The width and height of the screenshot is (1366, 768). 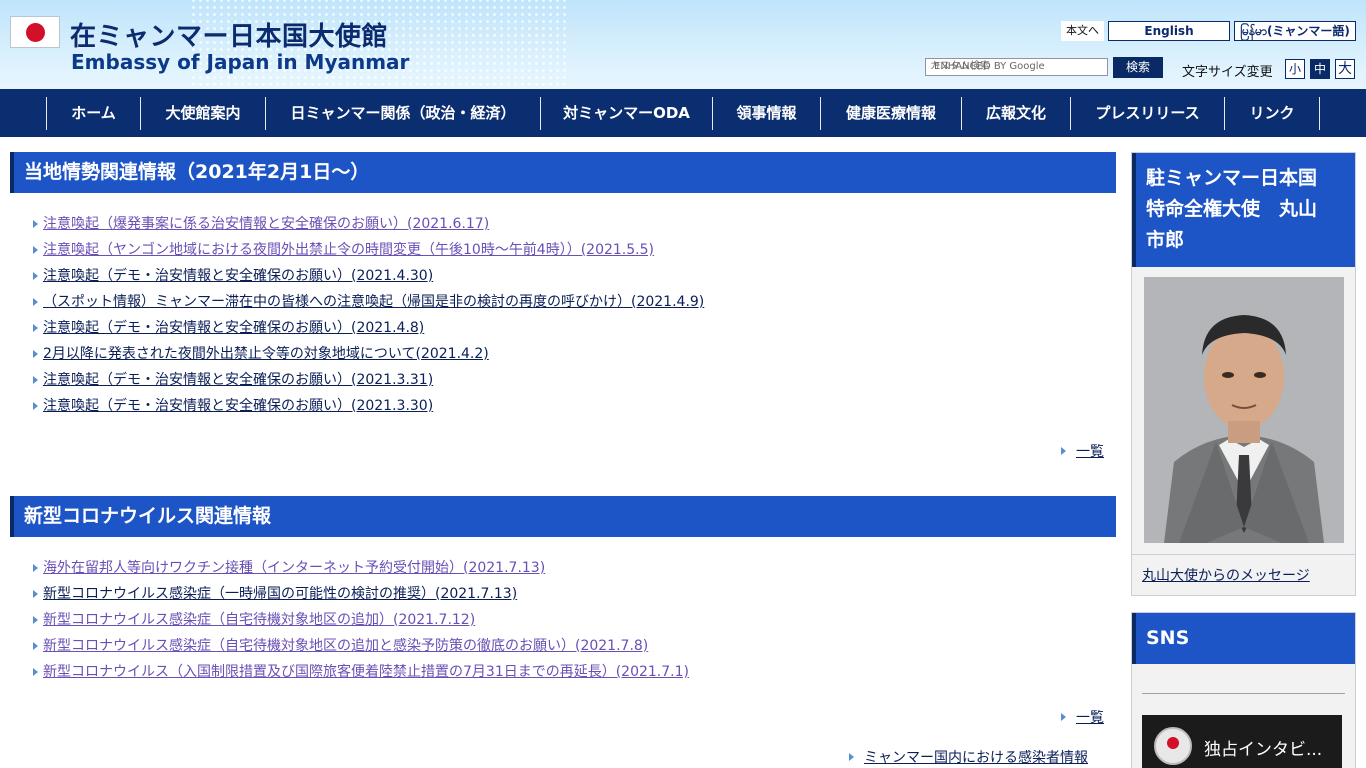 What do you see at coordinates (280, 594) in the screenshot?
I see `news-link: 新型コロナウイルス感染症（一時帰国の可能性の検討の推奨）(2021.7.13)` at bounding box center [280, 594].